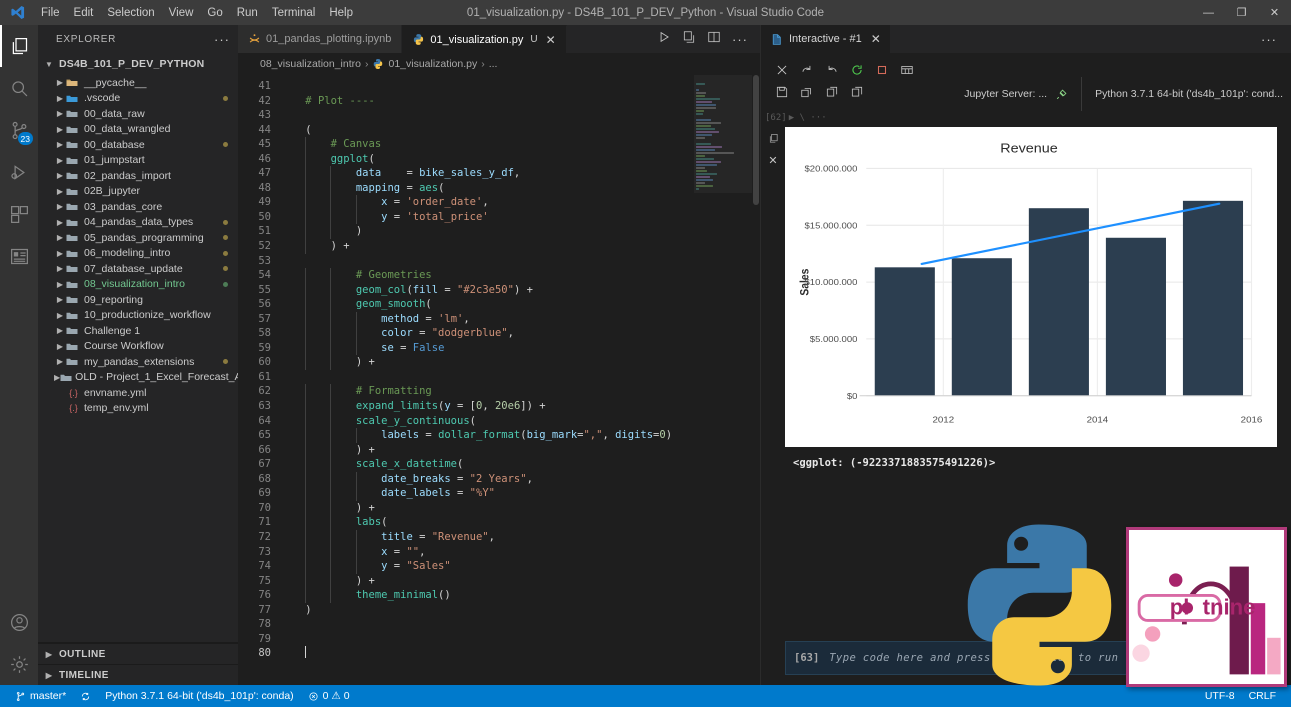  What do you see at coordinates (19, 214) in the screenshot?
I see `extensions-icon` at bounding box center [19, 214].